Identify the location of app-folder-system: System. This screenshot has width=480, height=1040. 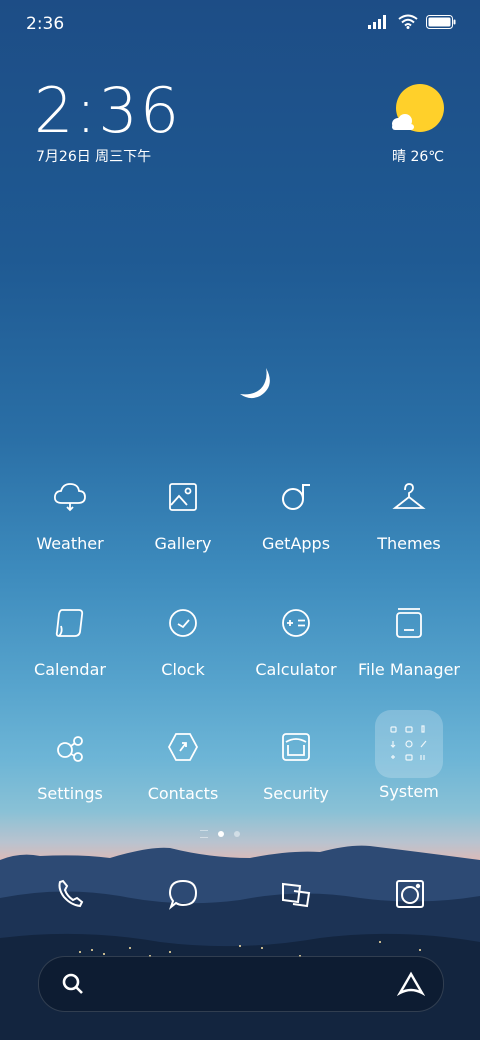
(409, 755).